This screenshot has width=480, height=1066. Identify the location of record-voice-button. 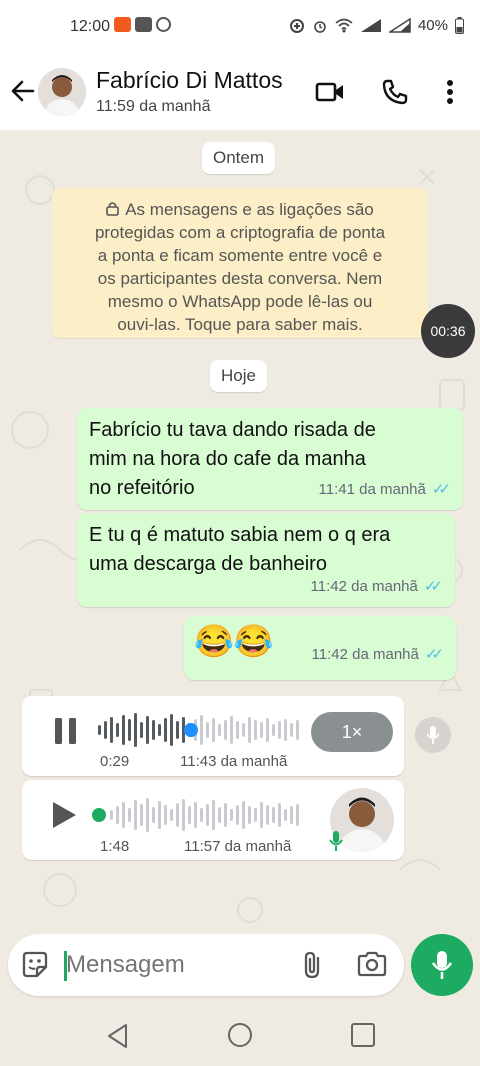
(442, 965).